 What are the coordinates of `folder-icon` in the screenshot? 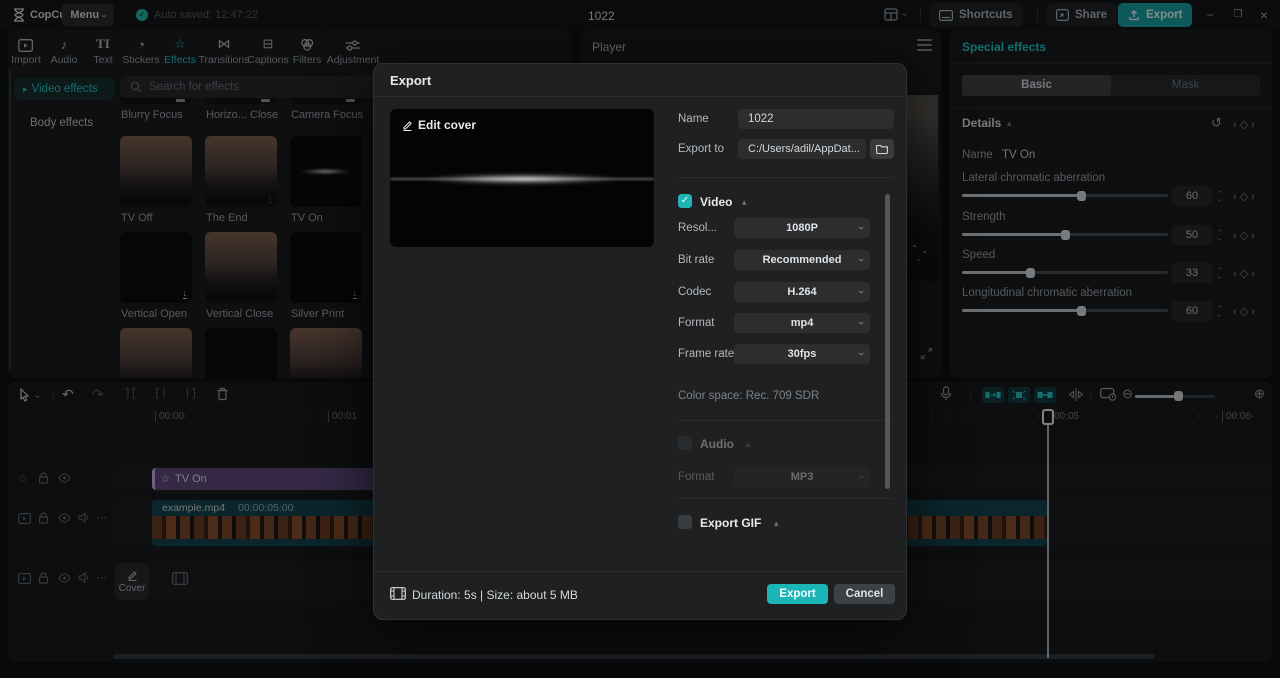 It's located at (882, 149).